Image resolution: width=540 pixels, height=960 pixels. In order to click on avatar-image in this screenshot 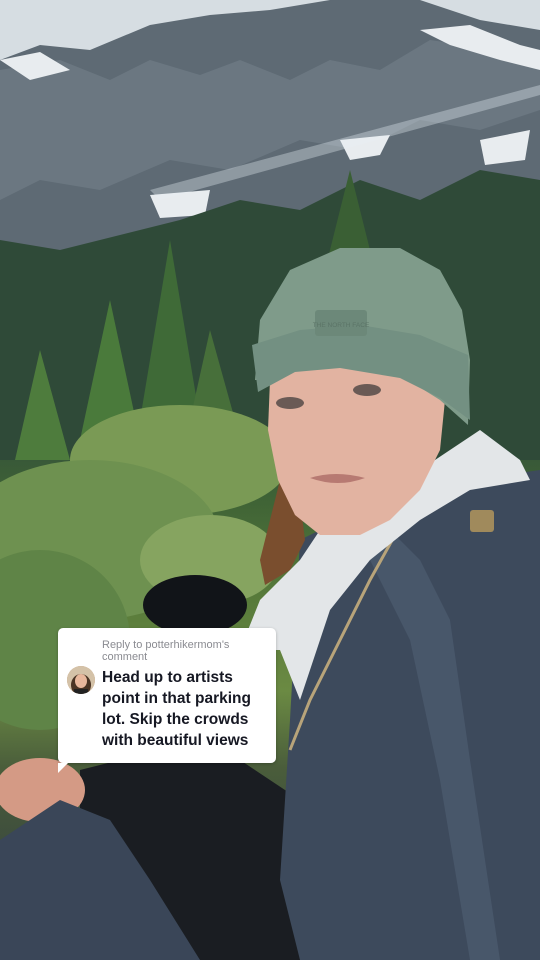, I will do `click(81, 680)`.